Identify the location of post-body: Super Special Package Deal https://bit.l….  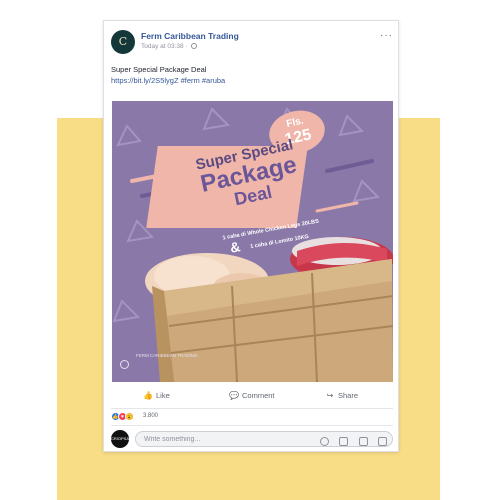
(168, 75).